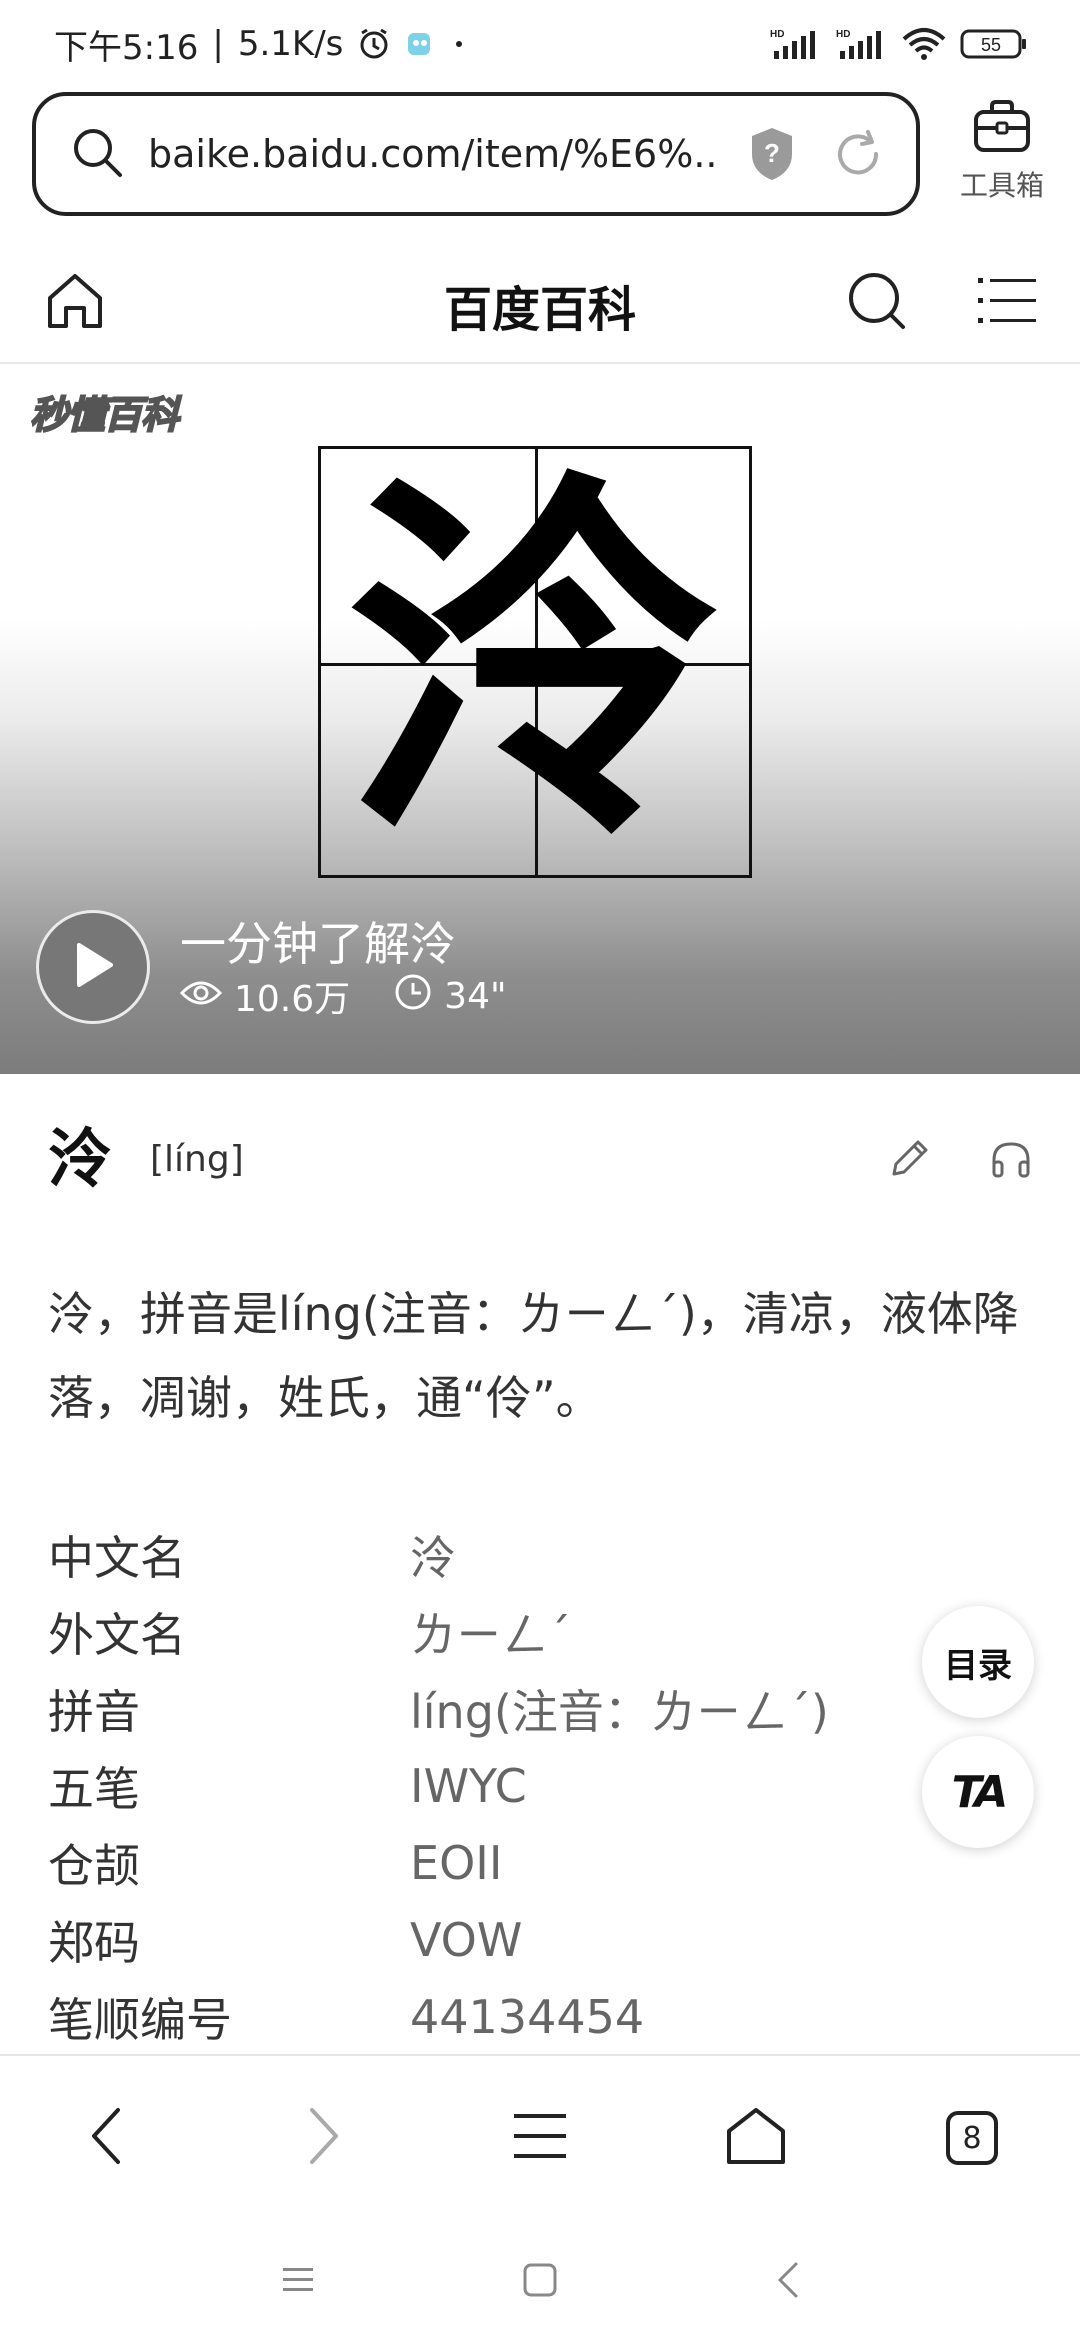 Image resolution: width=1080 pixels, height=2340 pixels. What do you see at coordinates (991, 45) in the screenshot?
I see `battery-level: 55` at bounding box center [991, 45].